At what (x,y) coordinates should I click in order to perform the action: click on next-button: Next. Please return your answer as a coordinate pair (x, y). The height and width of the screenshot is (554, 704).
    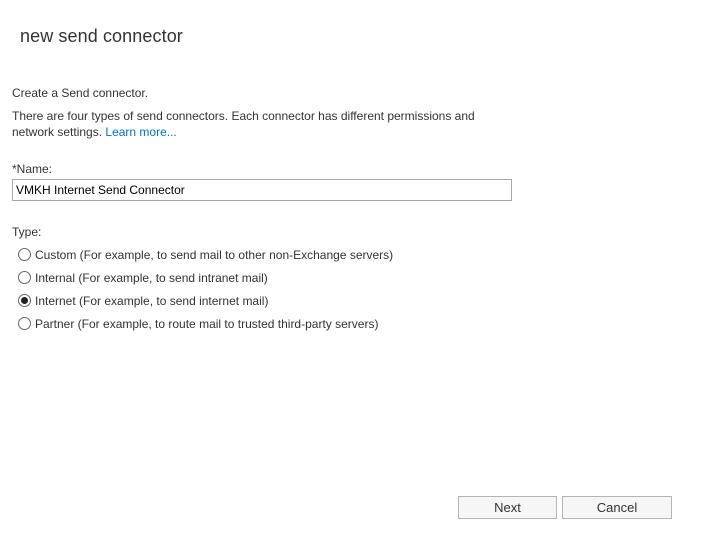
    Looking at the image, I should click on (507, 507).